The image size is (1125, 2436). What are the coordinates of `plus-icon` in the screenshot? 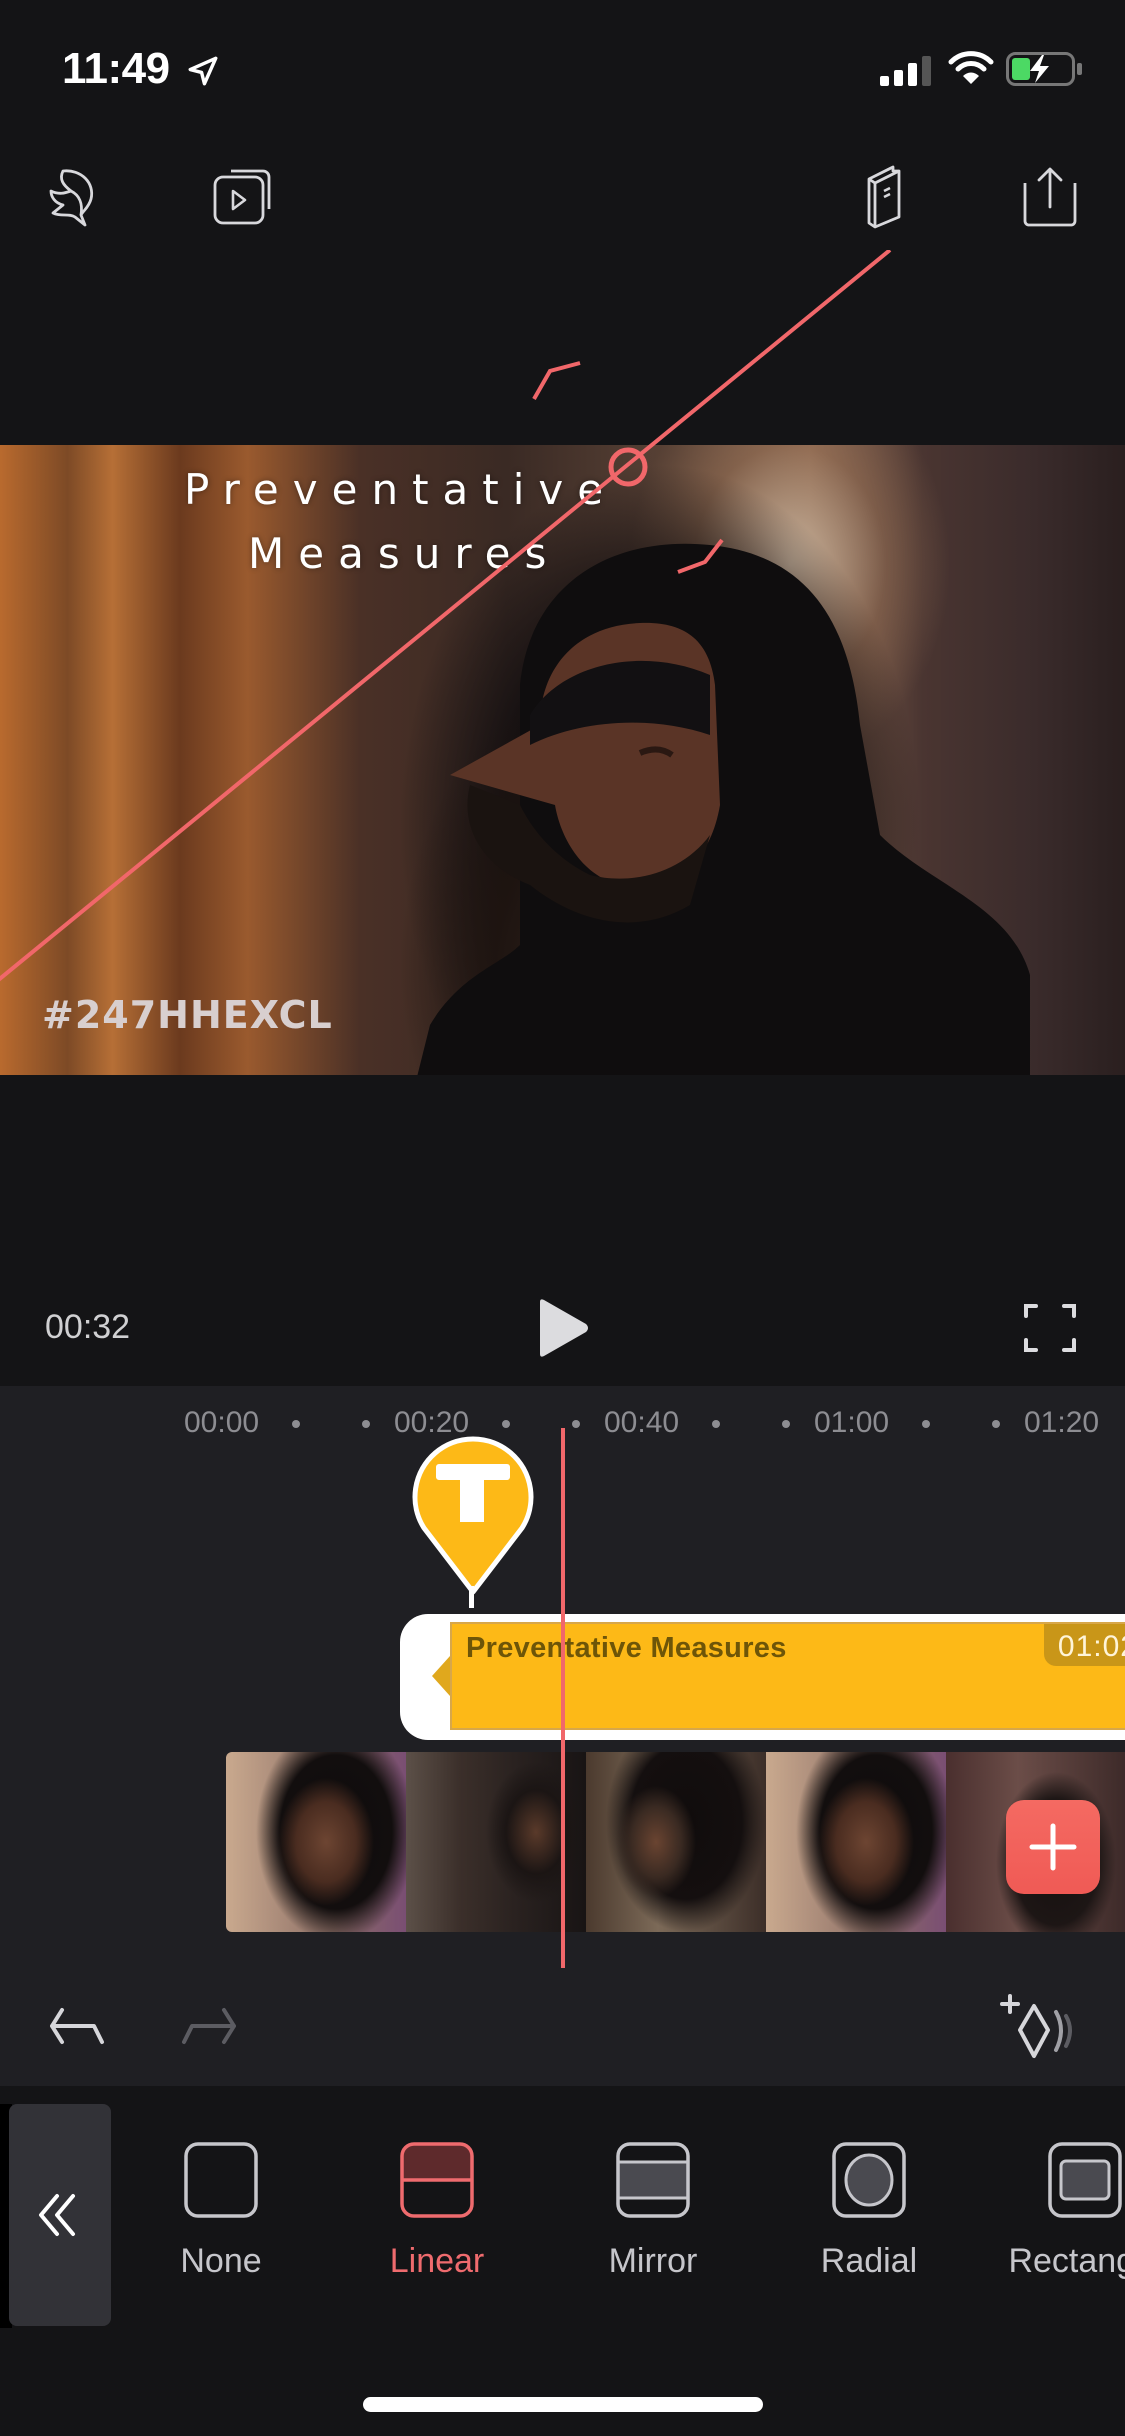 It's located at (1053, 1847).